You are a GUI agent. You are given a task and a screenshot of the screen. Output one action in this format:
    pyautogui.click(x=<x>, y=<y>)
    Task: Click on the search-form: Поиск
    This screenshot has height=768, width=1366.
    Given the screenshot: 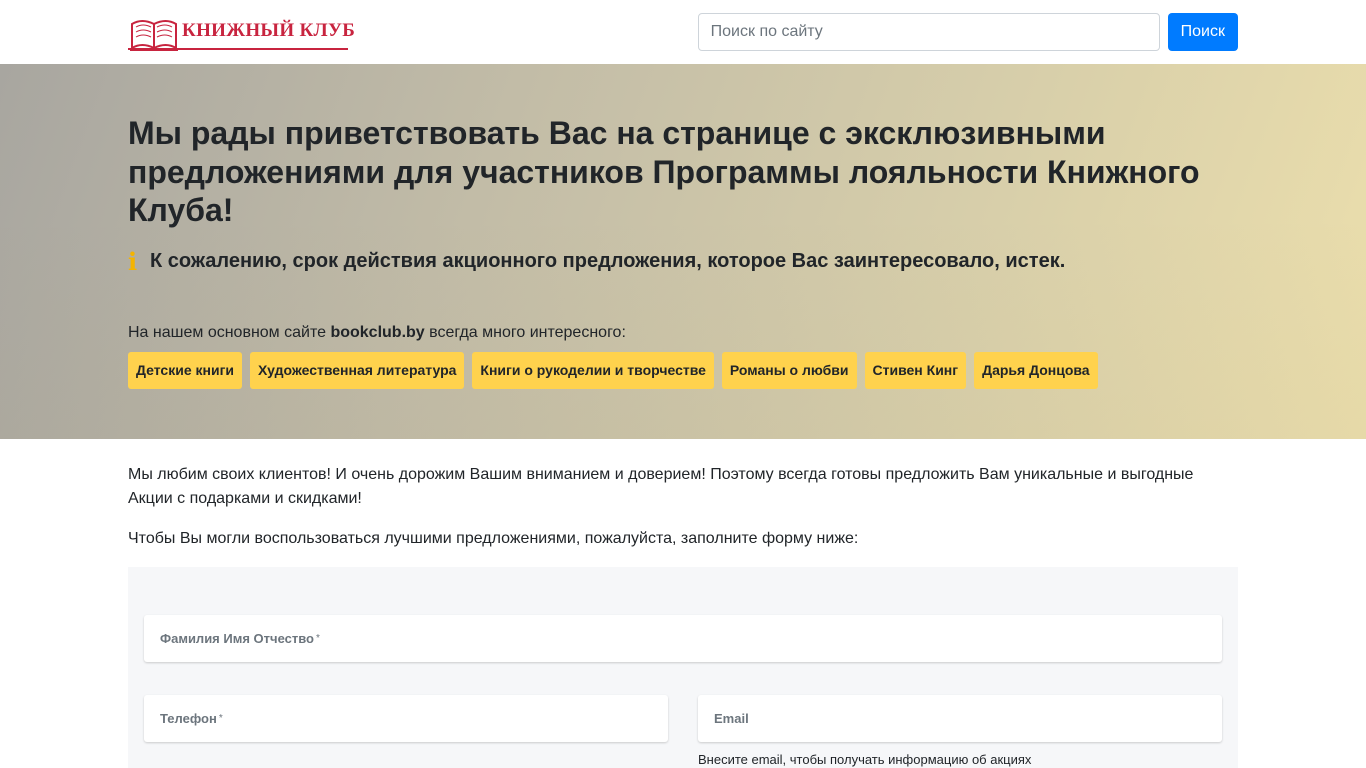 What is the action you would take?
    pyautogui.click(x=967, y=32)
    